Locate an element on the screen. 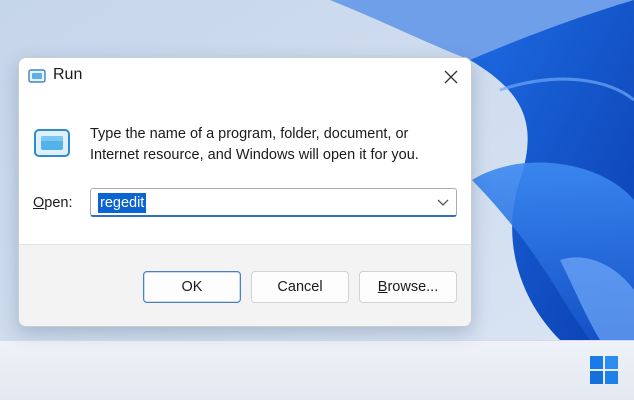 Image resolution: width=634 pixels, height=400 pixels. close-button is located at coordinates (451, 77).